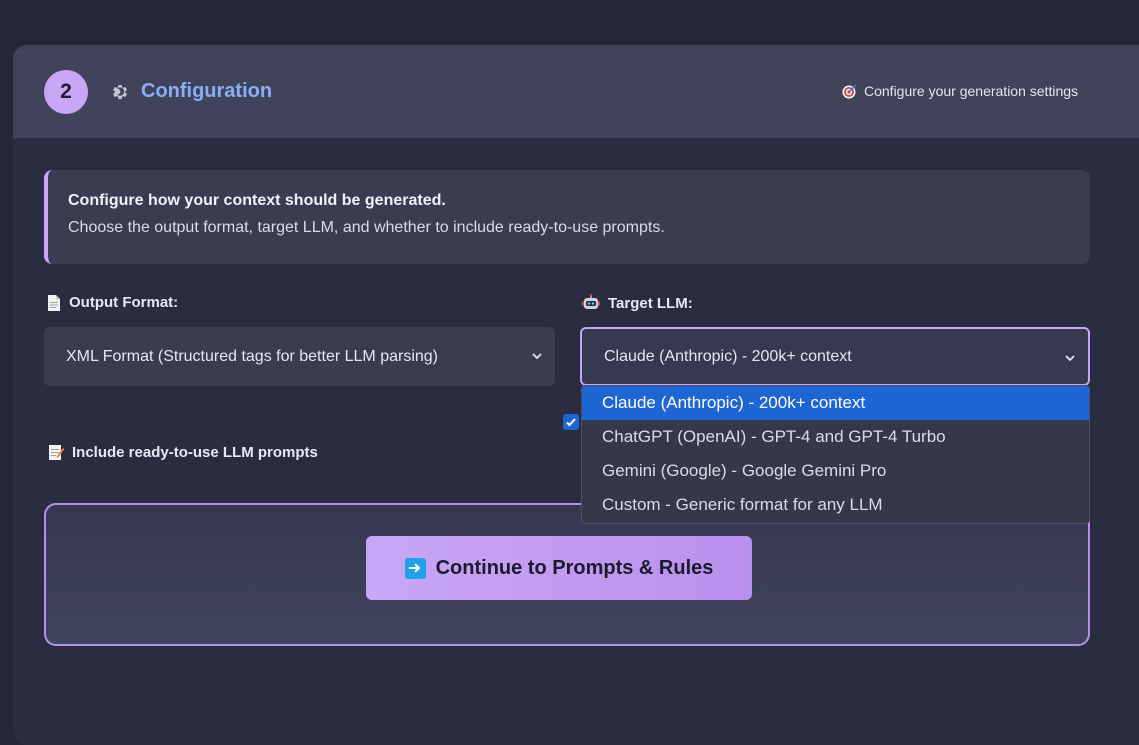 This screenshot has width=1139, height=745. What do you see at coordinates (574, 567) in the screenshot?
I see `continue-button-label: Continue to Prompts & Rules` at bounding box center [574, 567].